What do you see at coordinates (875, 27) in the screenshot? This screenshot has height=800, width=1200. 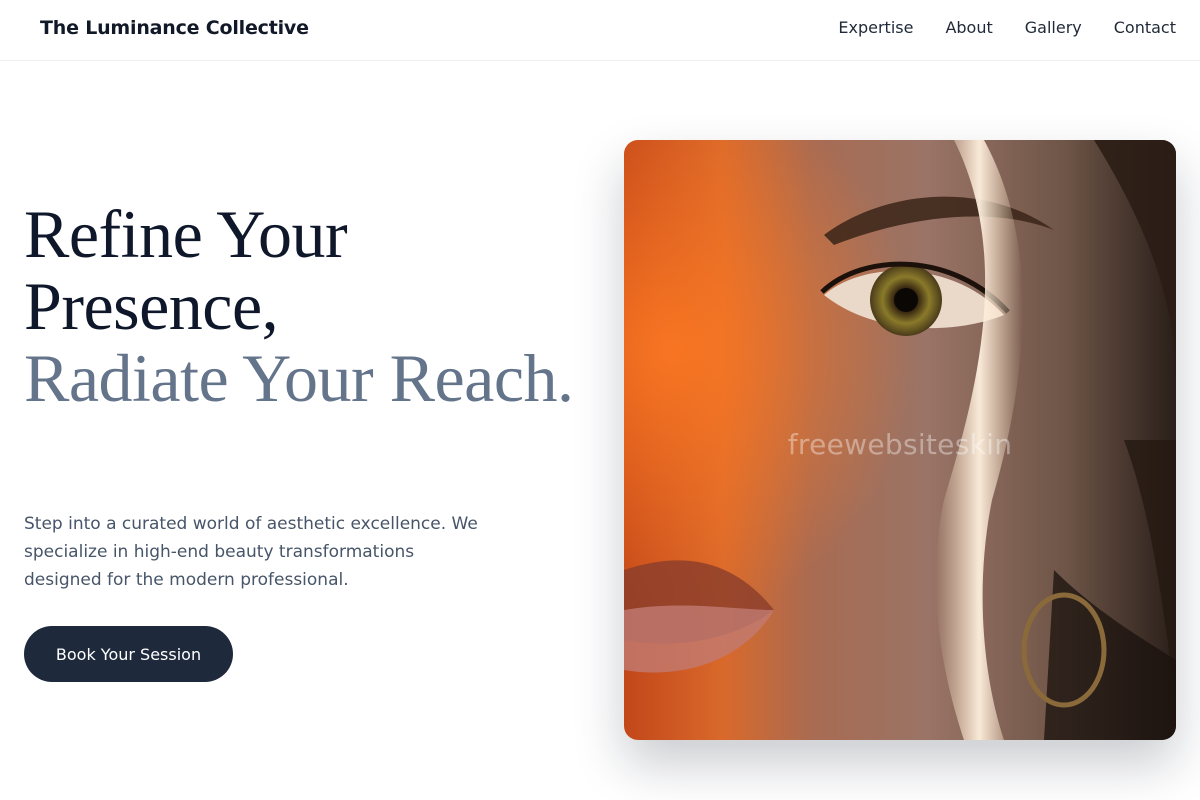 I see `nav-link-expertise: Expertise` at bounding box center [875, 27].